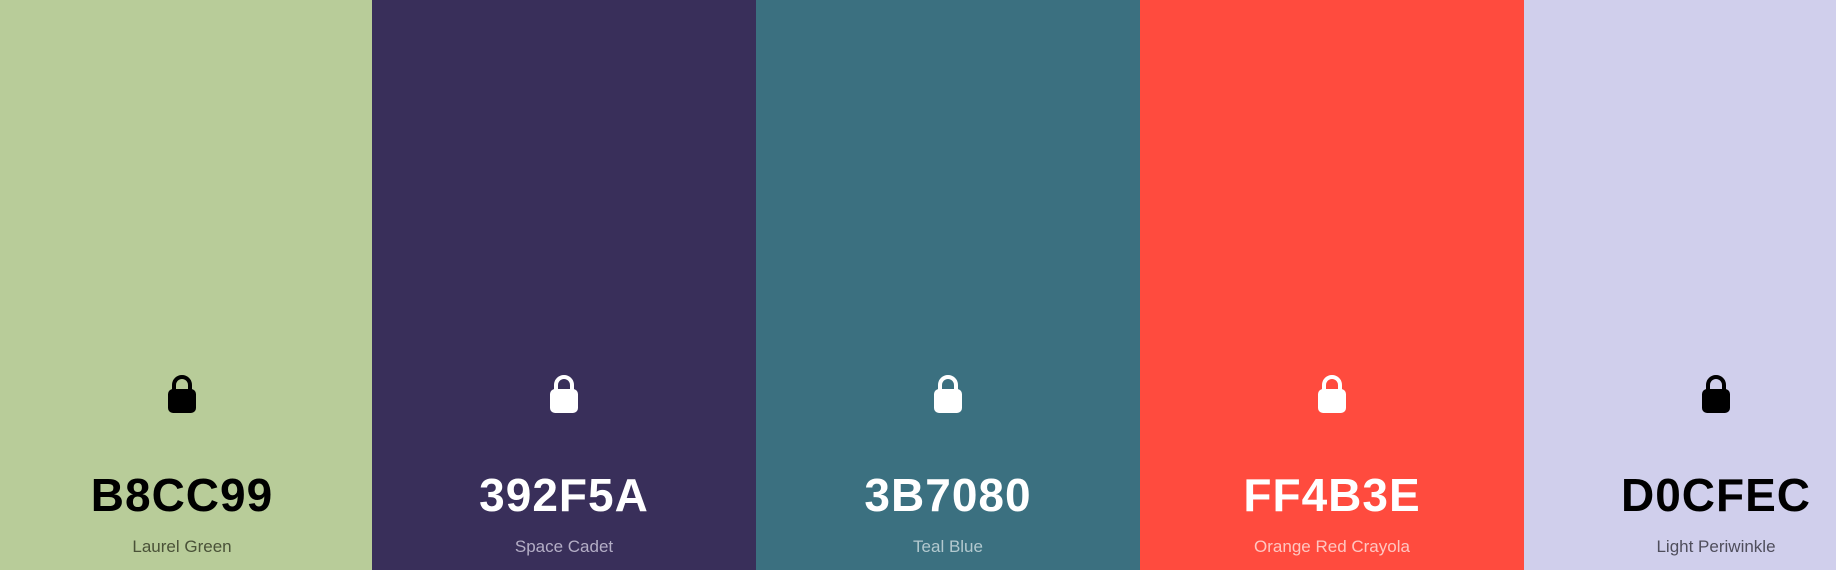  I want to click on hex-code: 392F5A, so click(564, 495).